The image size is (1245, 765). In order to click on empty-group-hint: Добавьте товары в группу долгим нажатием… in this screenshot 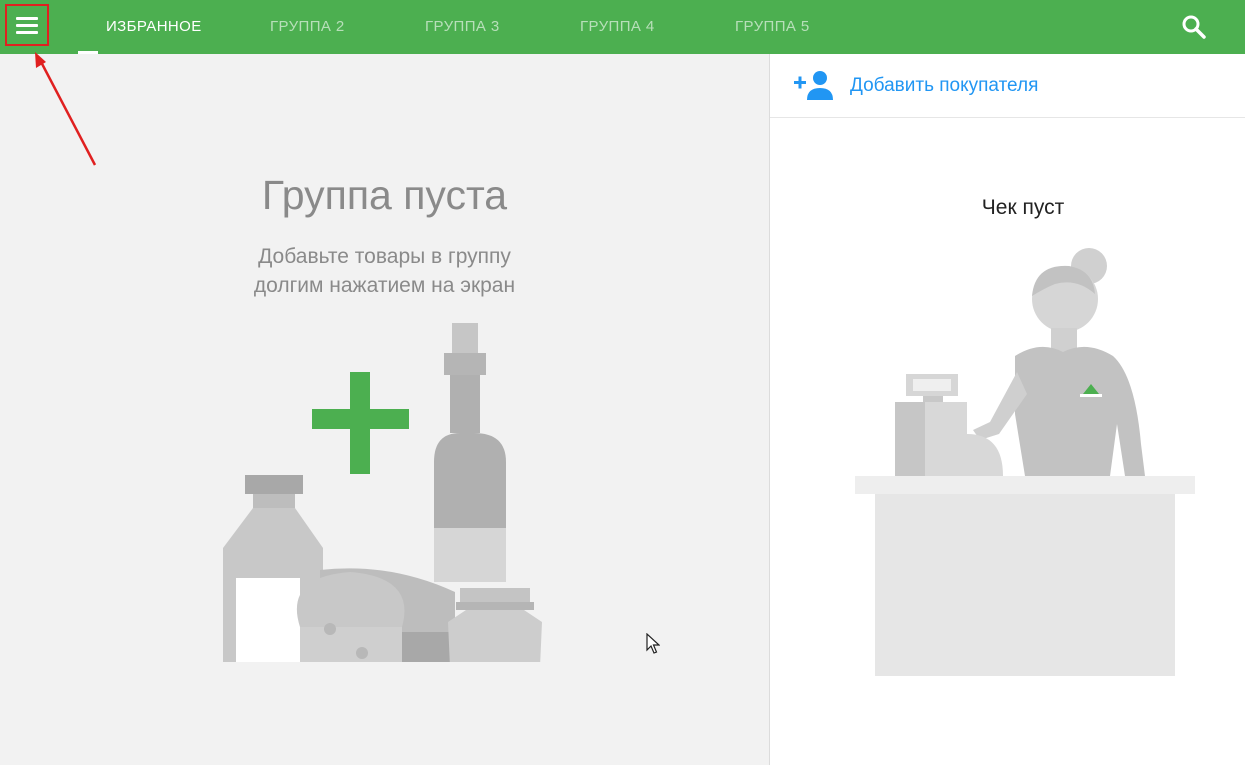, I will do `click(384, 271)`.